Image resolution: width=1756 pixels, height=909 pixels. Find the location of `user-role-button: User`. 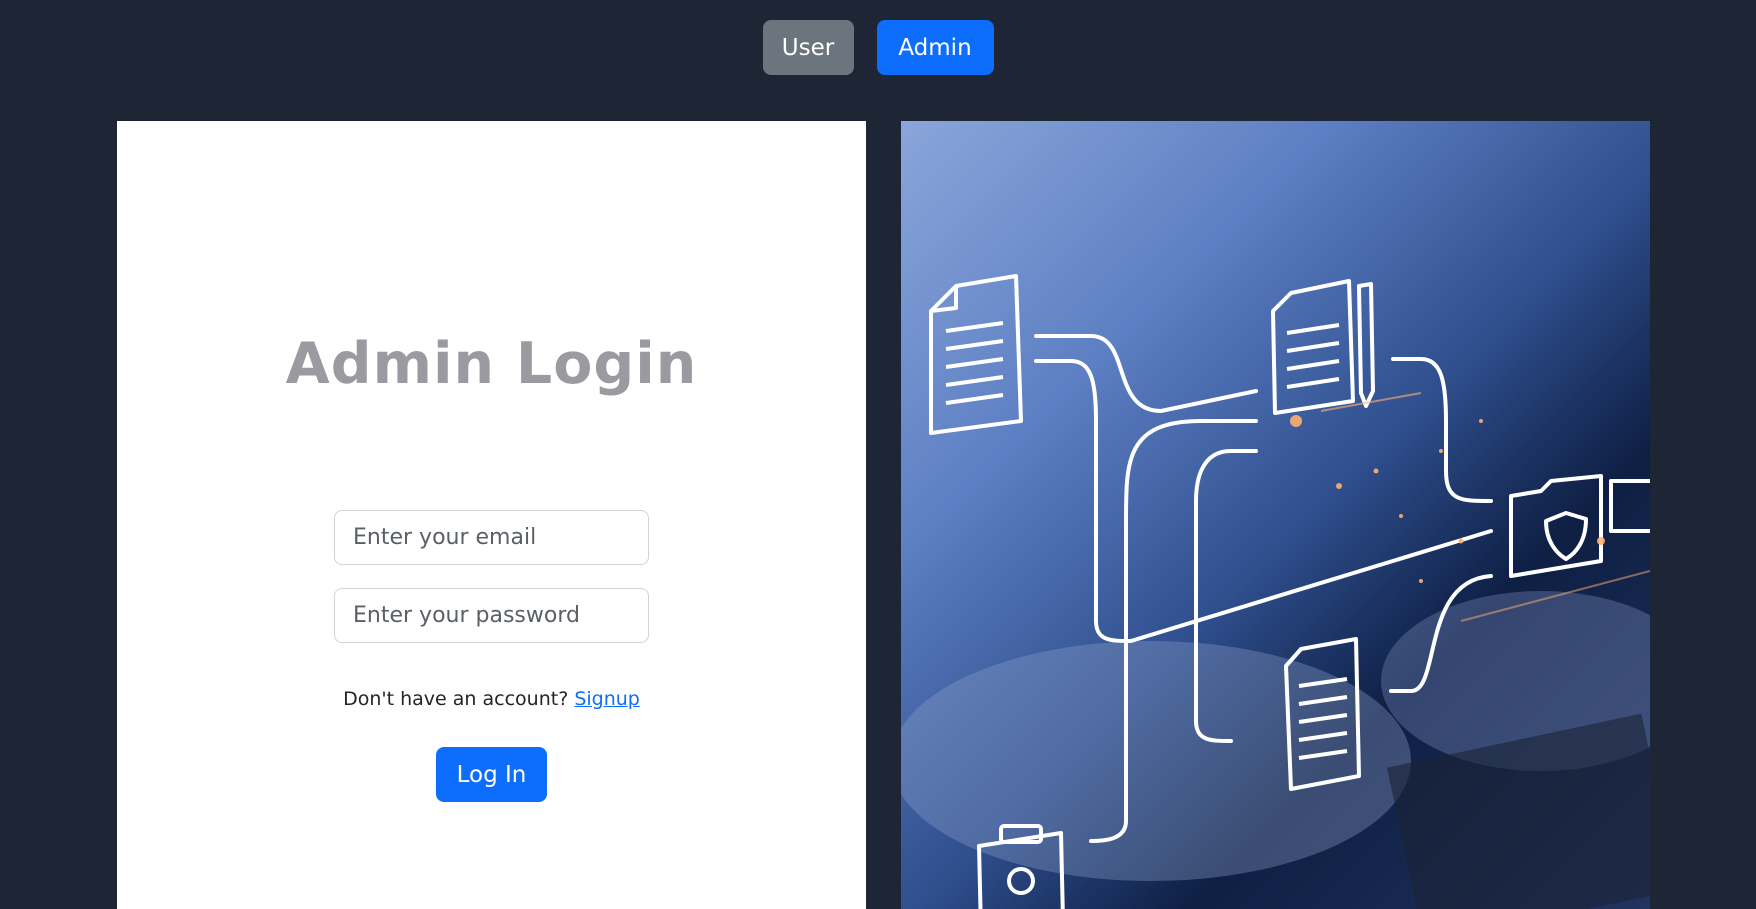

user-role-button: User is located at coordinates (808, 47).